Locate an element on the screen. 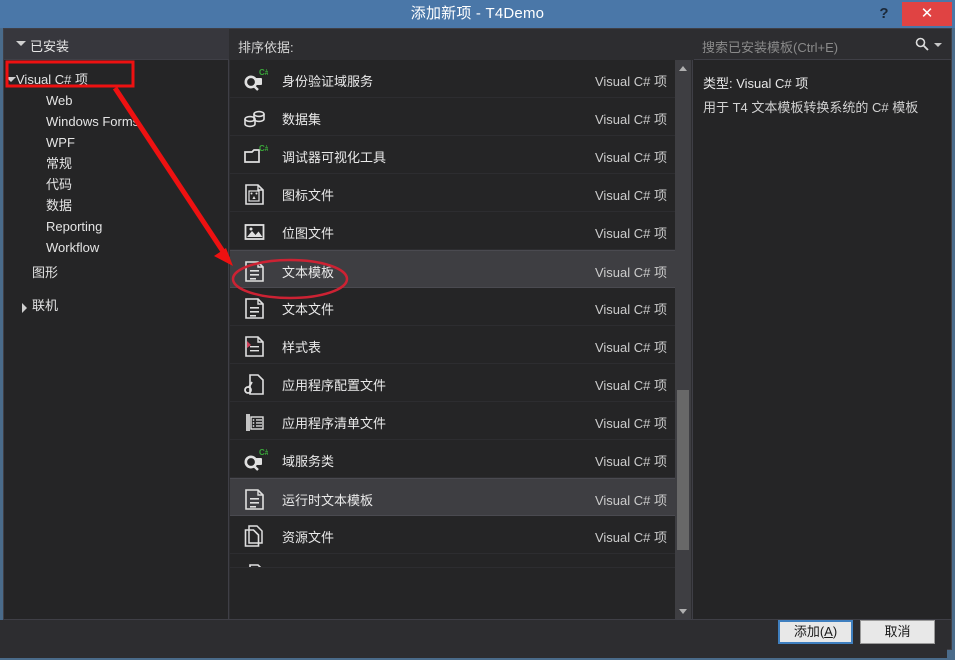 Image resolution: width=955 pixels, height=660 pixels. template-name: 应用程序清单文件 is located at coordinates (334, 423).